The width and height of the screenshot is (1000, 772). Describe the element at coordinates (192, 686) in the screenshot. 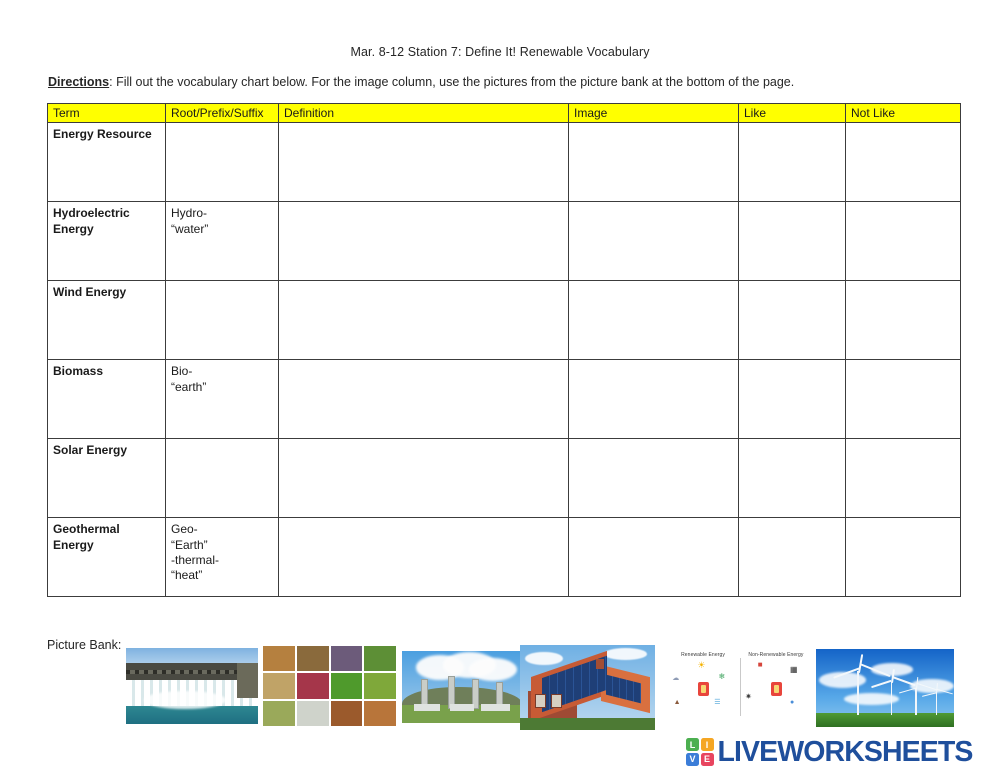

I see `hydroelectric-dam-image` at that location.